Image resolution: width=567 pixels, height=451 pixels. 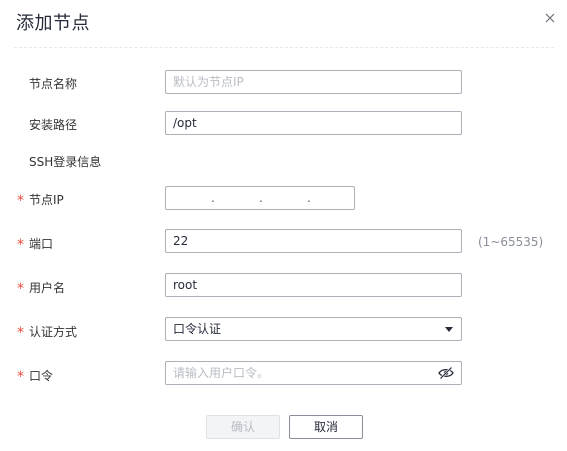 I want to click on auth-method-selected: 口令认证, so click(x=197, y=329).